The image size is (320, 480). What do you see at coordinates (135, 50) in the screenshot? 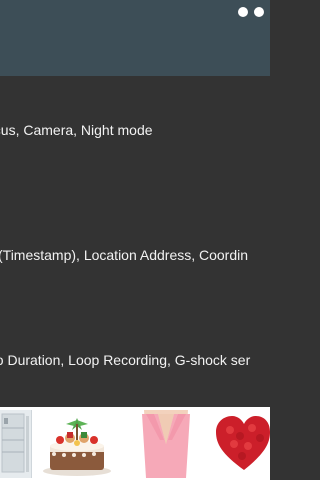
I see `app-bar` at bounding box center [135, 50].